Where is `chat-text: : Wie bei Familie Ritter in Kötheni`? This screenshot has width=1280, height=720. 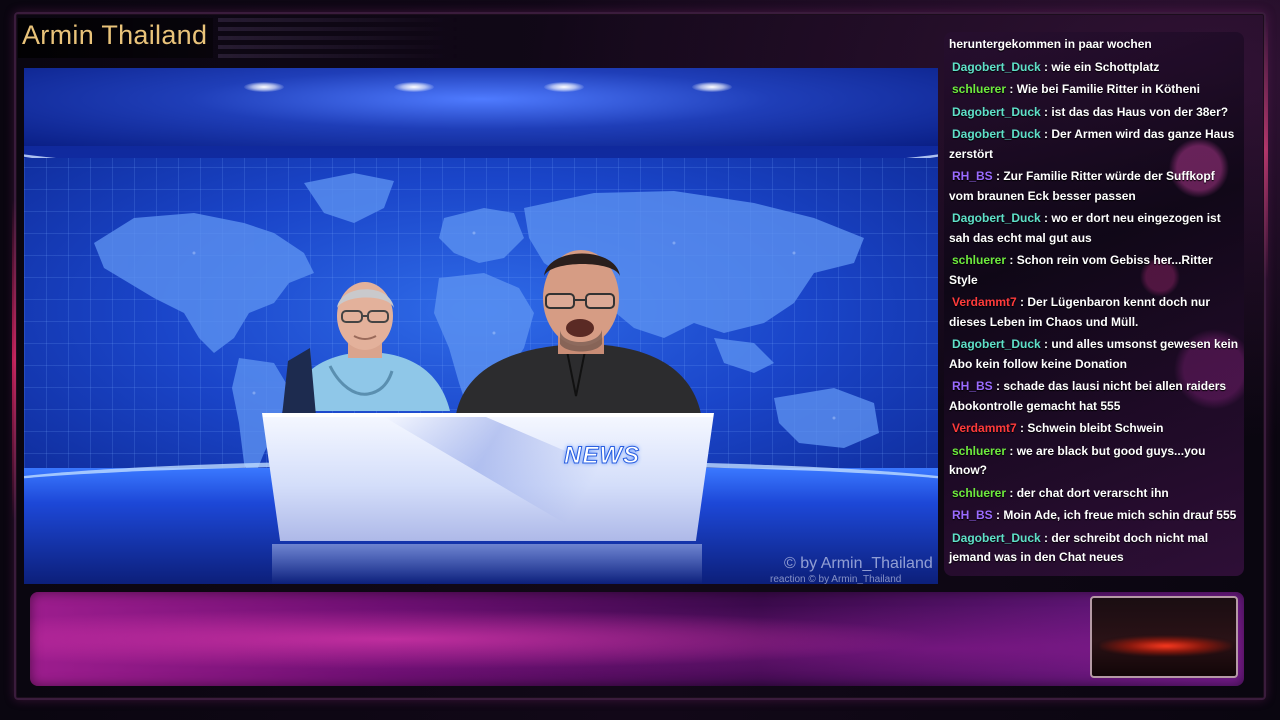
chat-text: : Wie bei Familie Ritter in Kötheni is located at coordinates (1103, 89).